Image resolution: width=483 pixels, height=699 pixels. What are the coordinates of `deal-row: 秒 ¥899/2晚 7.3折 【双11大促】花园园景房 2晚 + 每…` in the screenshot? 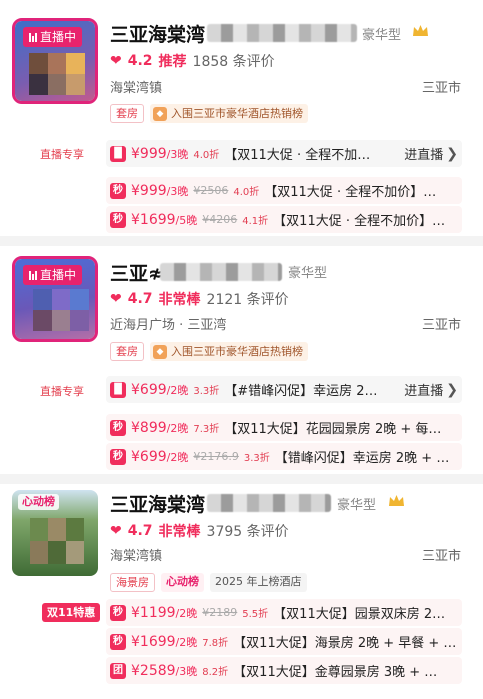 It's located at (284, 427).